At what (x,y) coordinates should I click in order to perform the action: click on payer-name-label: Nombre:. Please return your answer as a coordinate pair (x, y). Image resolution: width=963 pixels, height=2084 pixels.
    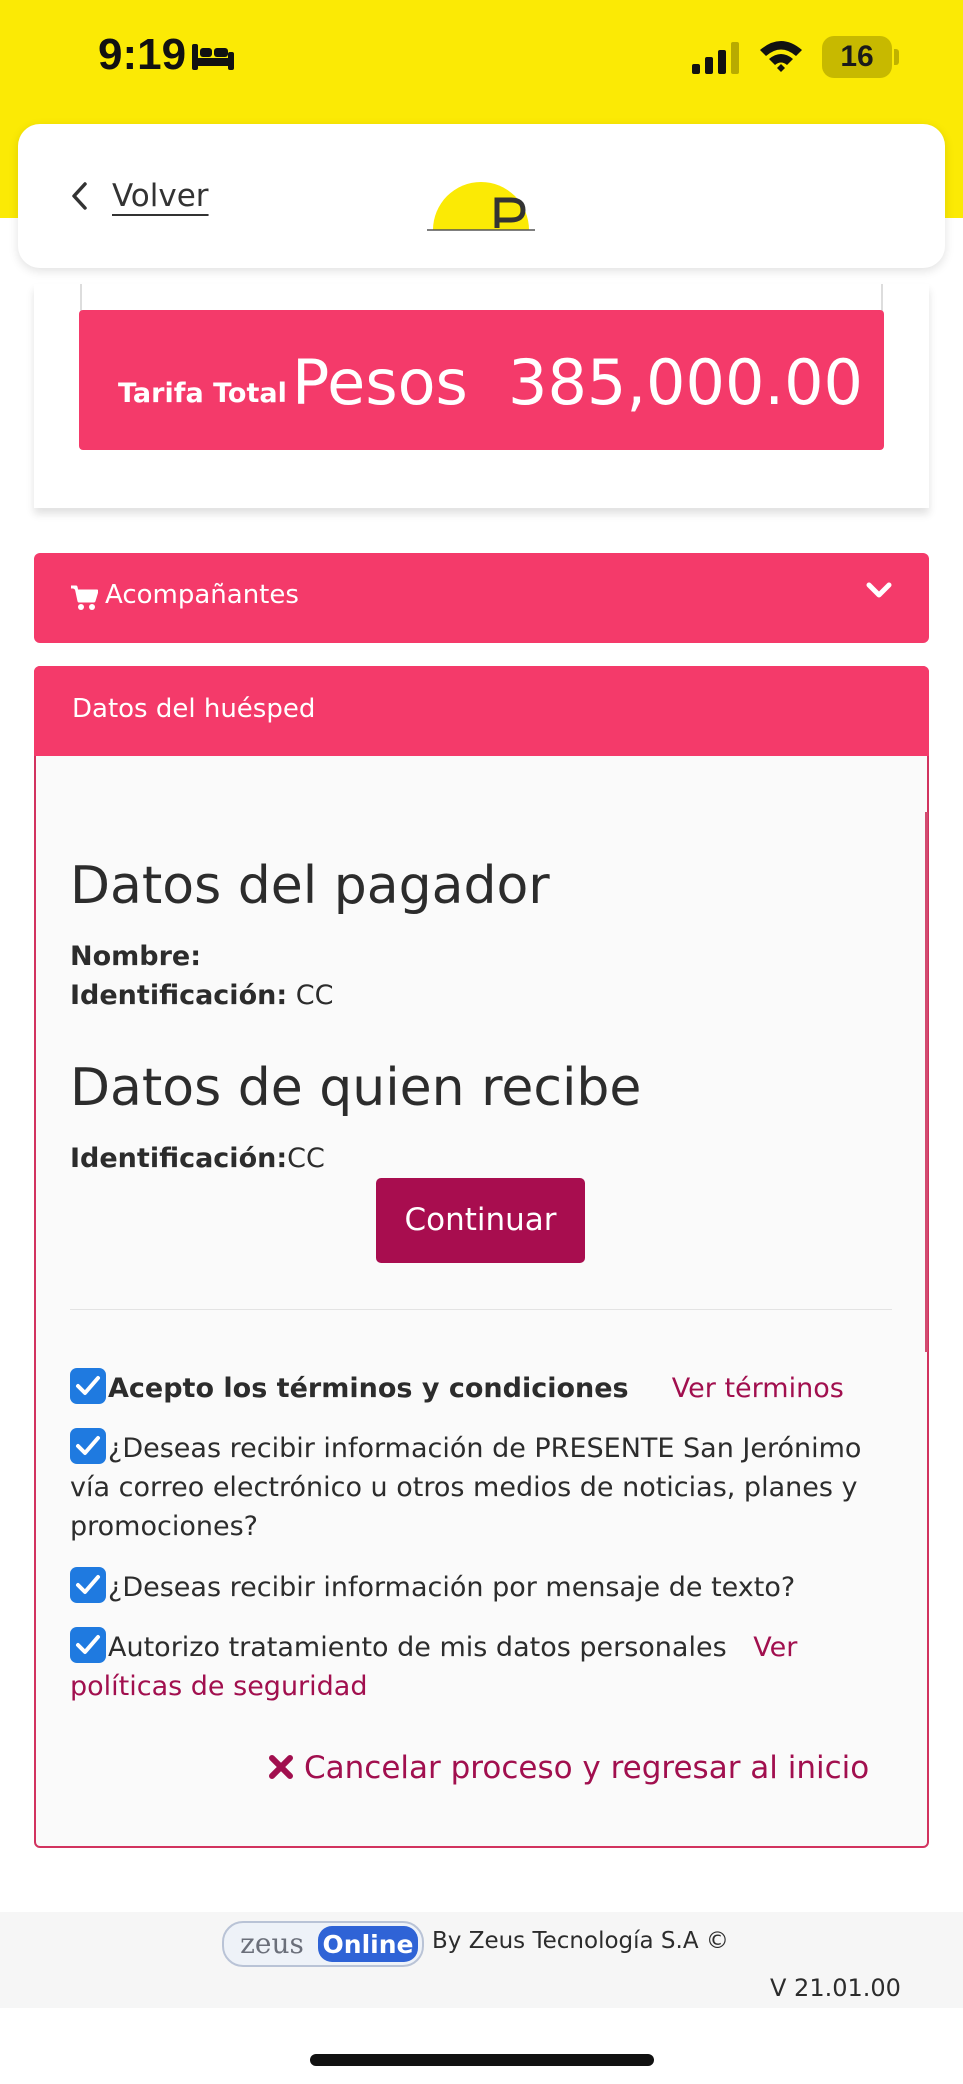
    Looking at the image, I should click on (136, 956).